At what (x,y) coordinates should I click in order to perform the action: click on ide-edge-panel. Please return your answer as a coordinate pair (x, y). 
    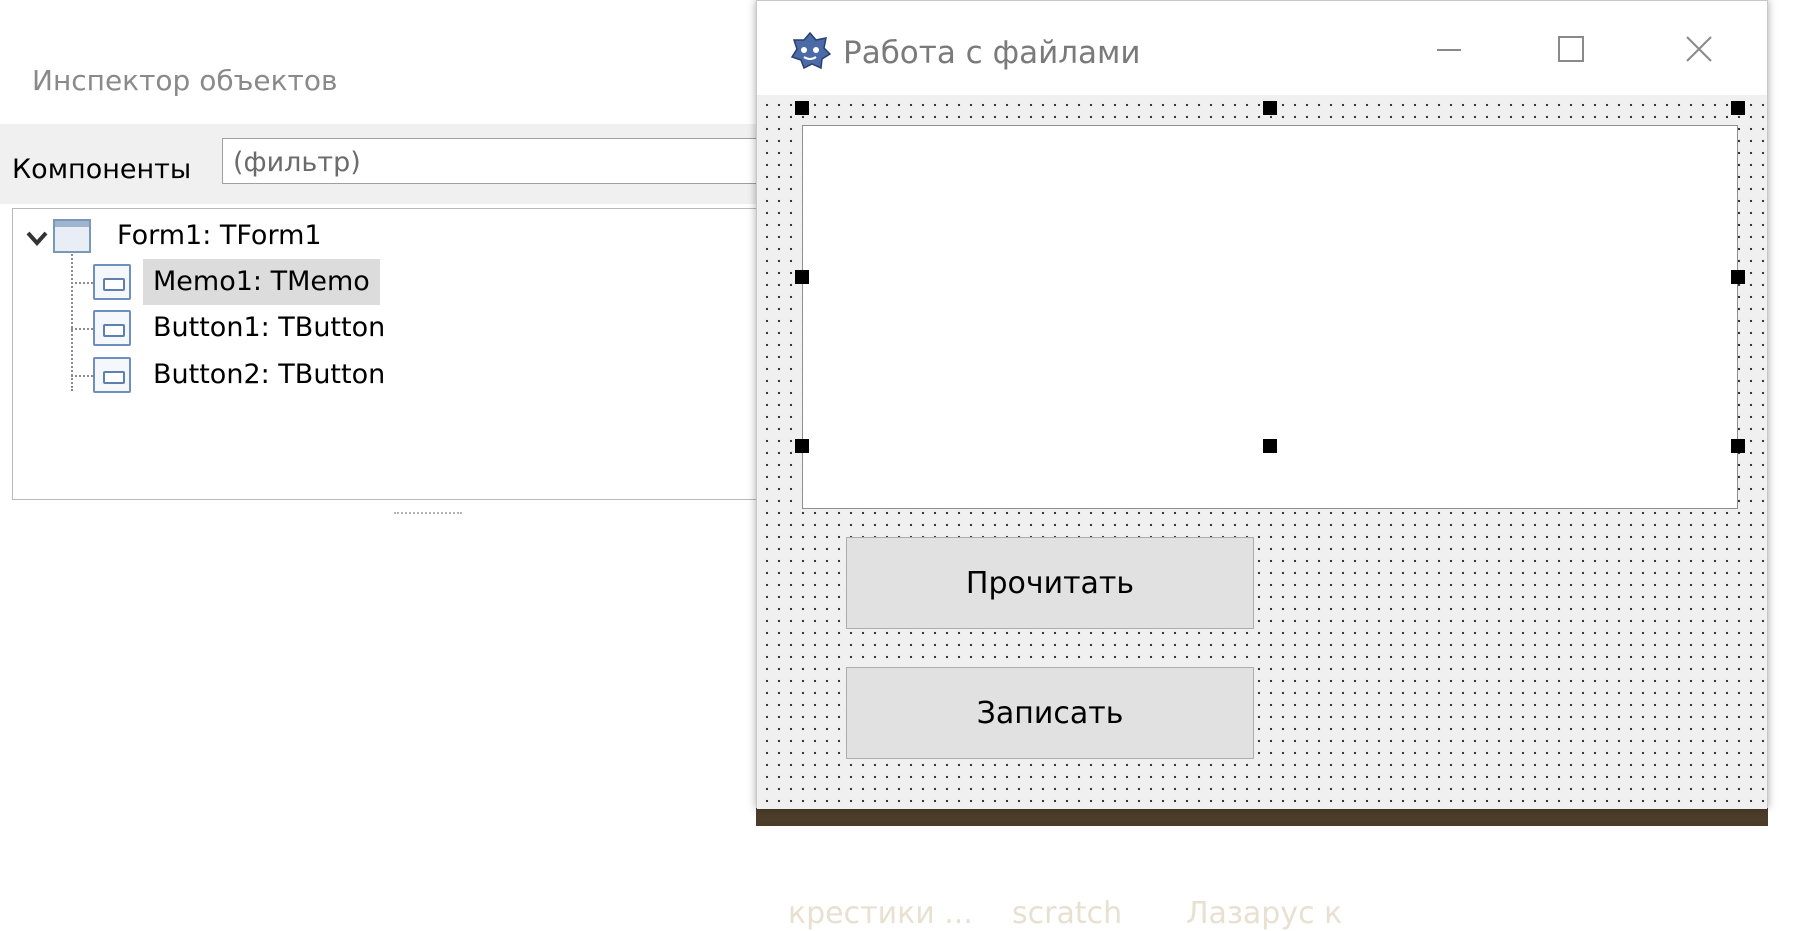
    Looking at the image, I should click on (1790, 413).